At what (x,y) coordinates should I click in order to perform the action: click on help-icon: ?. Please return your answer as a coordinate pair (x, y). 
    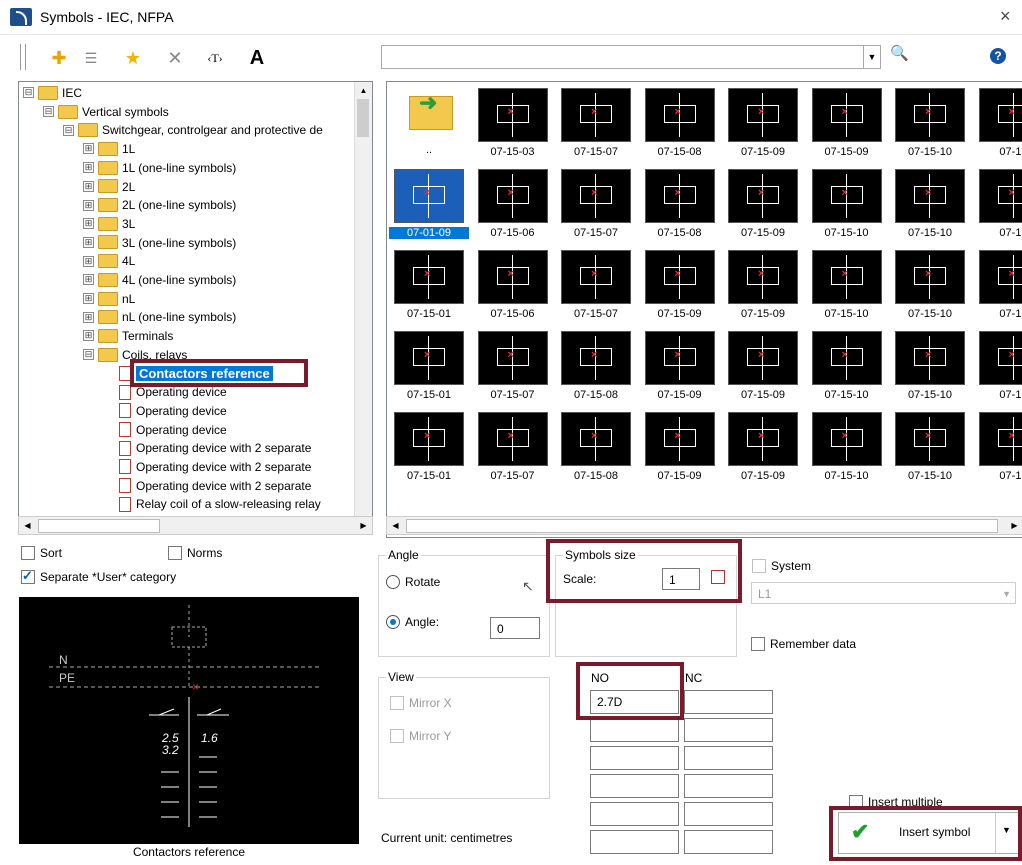
    Looking at the image, I should click on (998, 56).